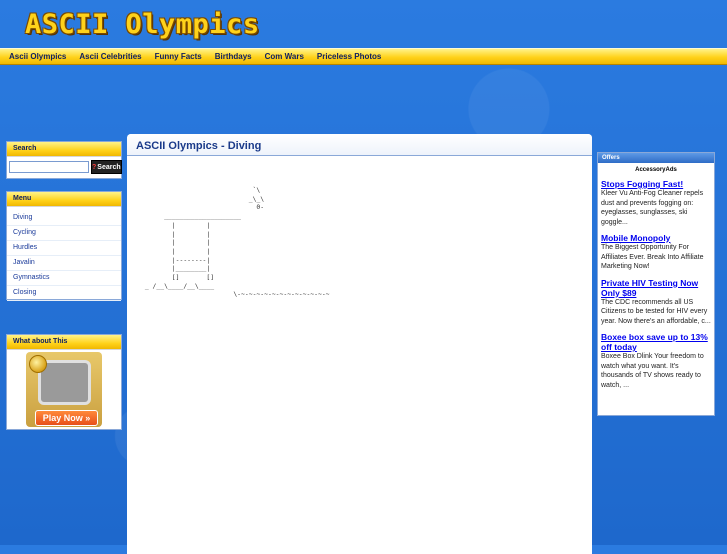  What do you see at coordinates (38, 364) in the screenshot?
I see `medal-icon` at bounding box center [38, 364].